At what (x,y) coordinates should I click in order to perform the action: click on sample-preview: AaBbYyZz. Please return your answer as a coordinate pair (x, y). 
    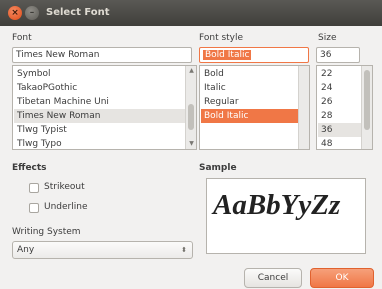
    Looking at the image, I should click on (286, 216).